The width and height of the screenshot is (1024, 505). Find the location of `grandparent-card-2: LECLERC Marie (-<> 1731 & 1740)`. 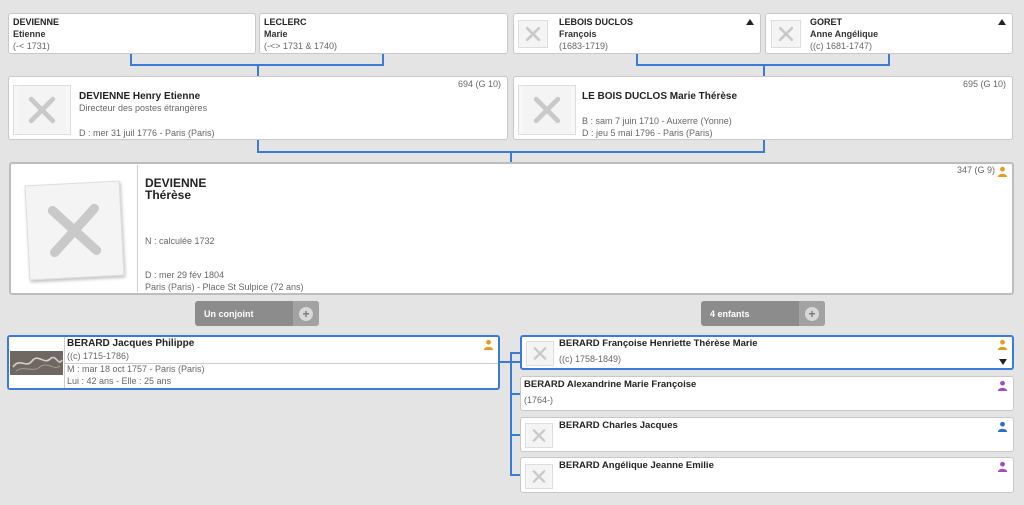

grandparent-card-2: LECLERC Marie (-<> 1731 & 1740) is located at coordinates (383, 33).